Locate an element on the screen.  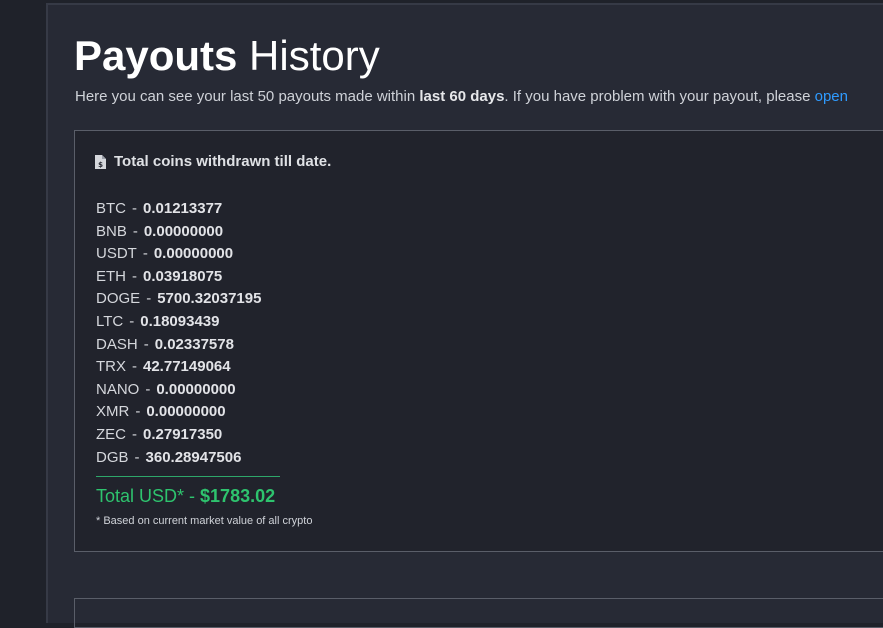
coin-symbol: DOGE is located at coordinates (118, 299).